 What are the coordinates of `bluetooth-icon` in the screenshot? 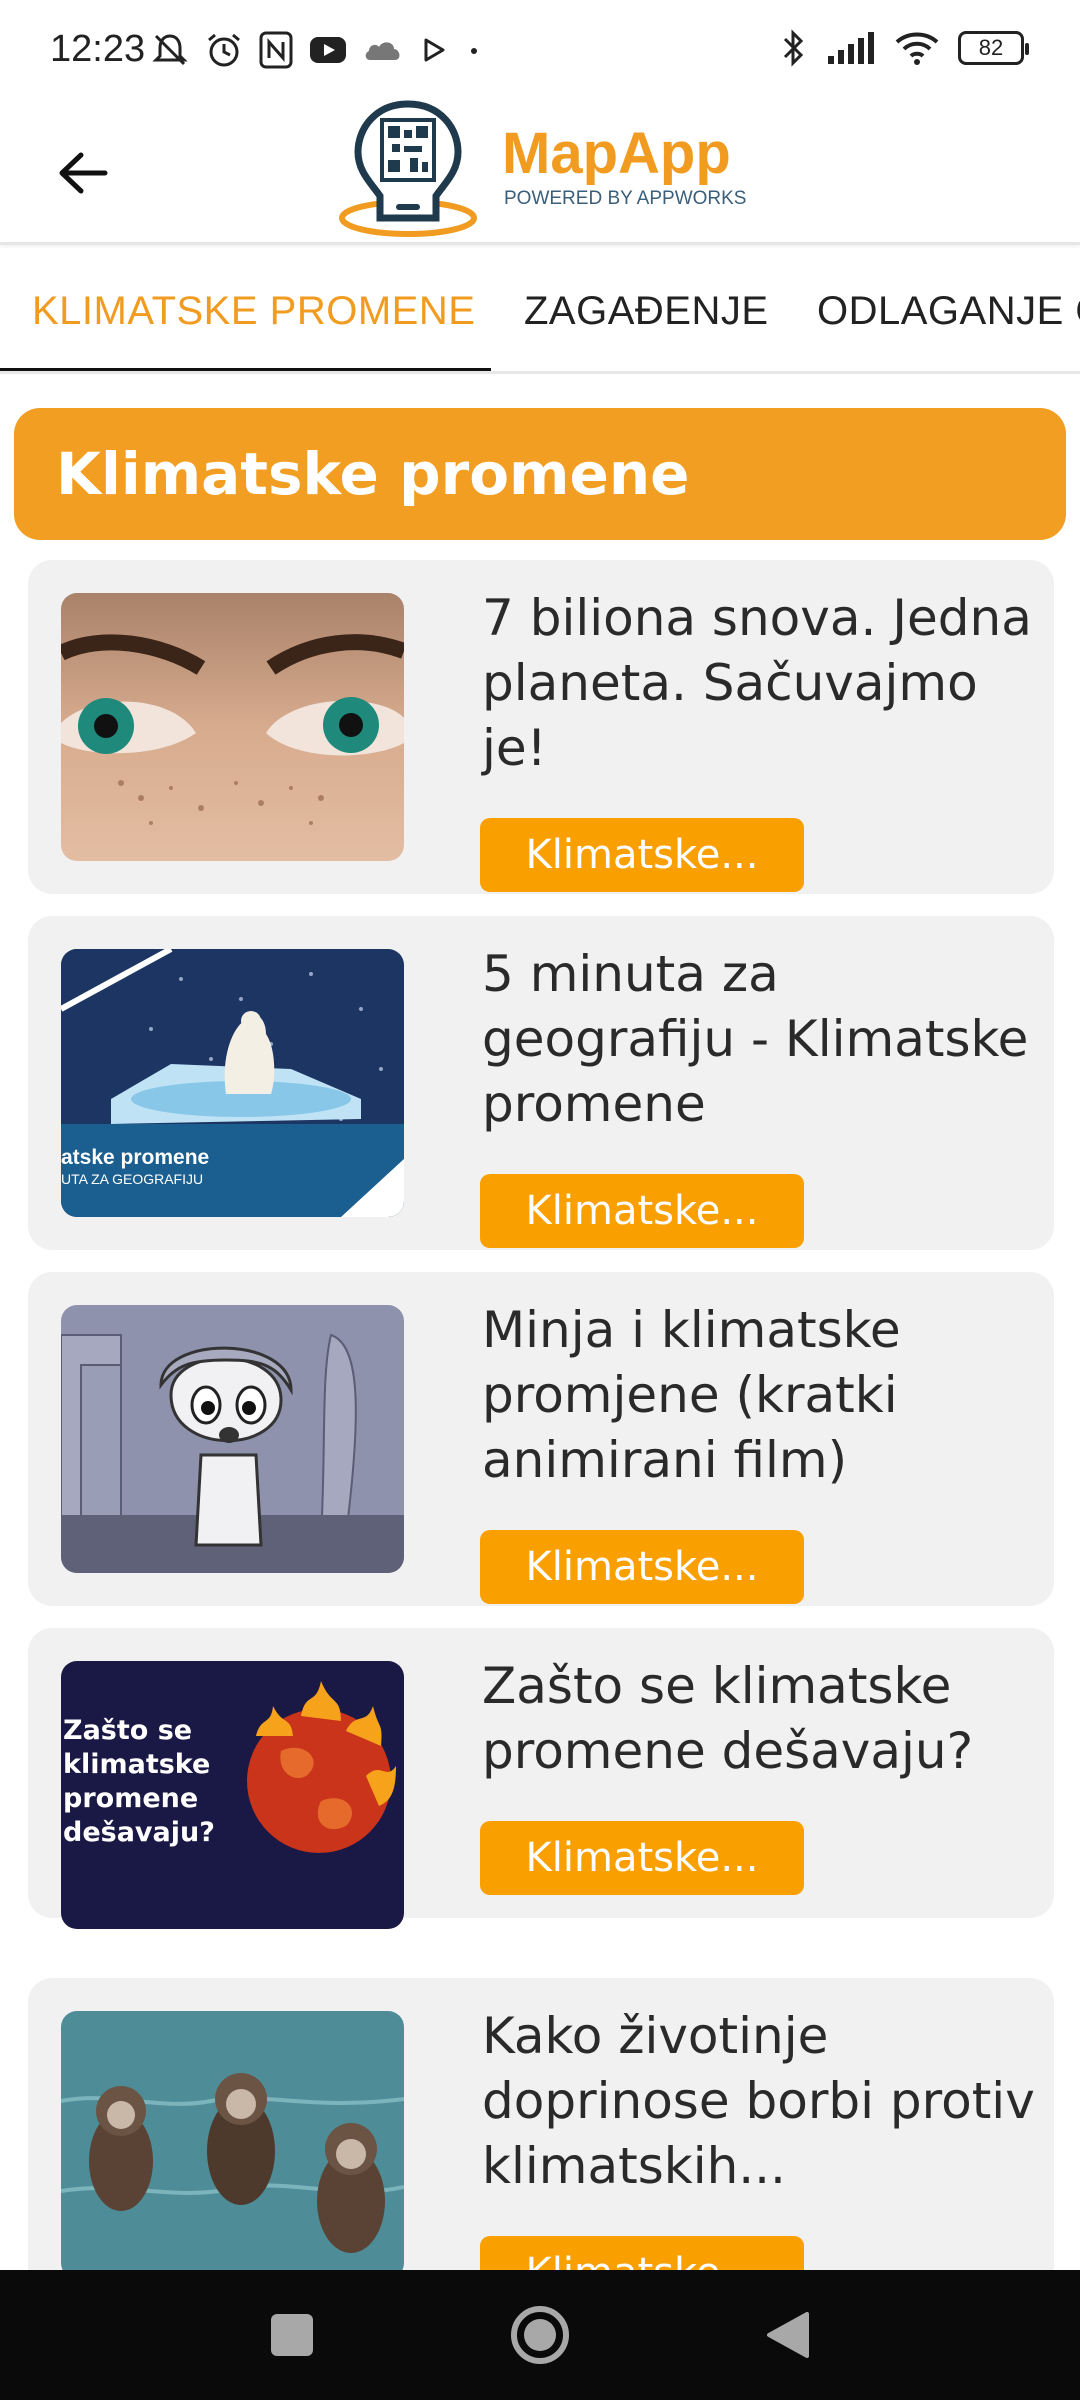 It's located at (793, 48).